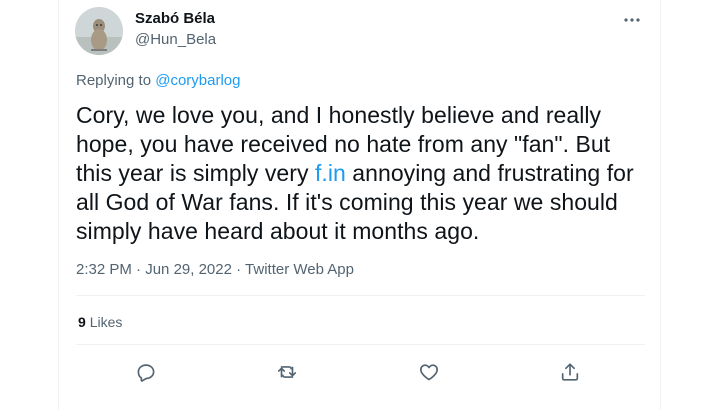 This screenshot has width=720, height=410. Describe the element at coordinates (116, 80) in the screenshot. I see `replying-to-label: Replying to` at that location.